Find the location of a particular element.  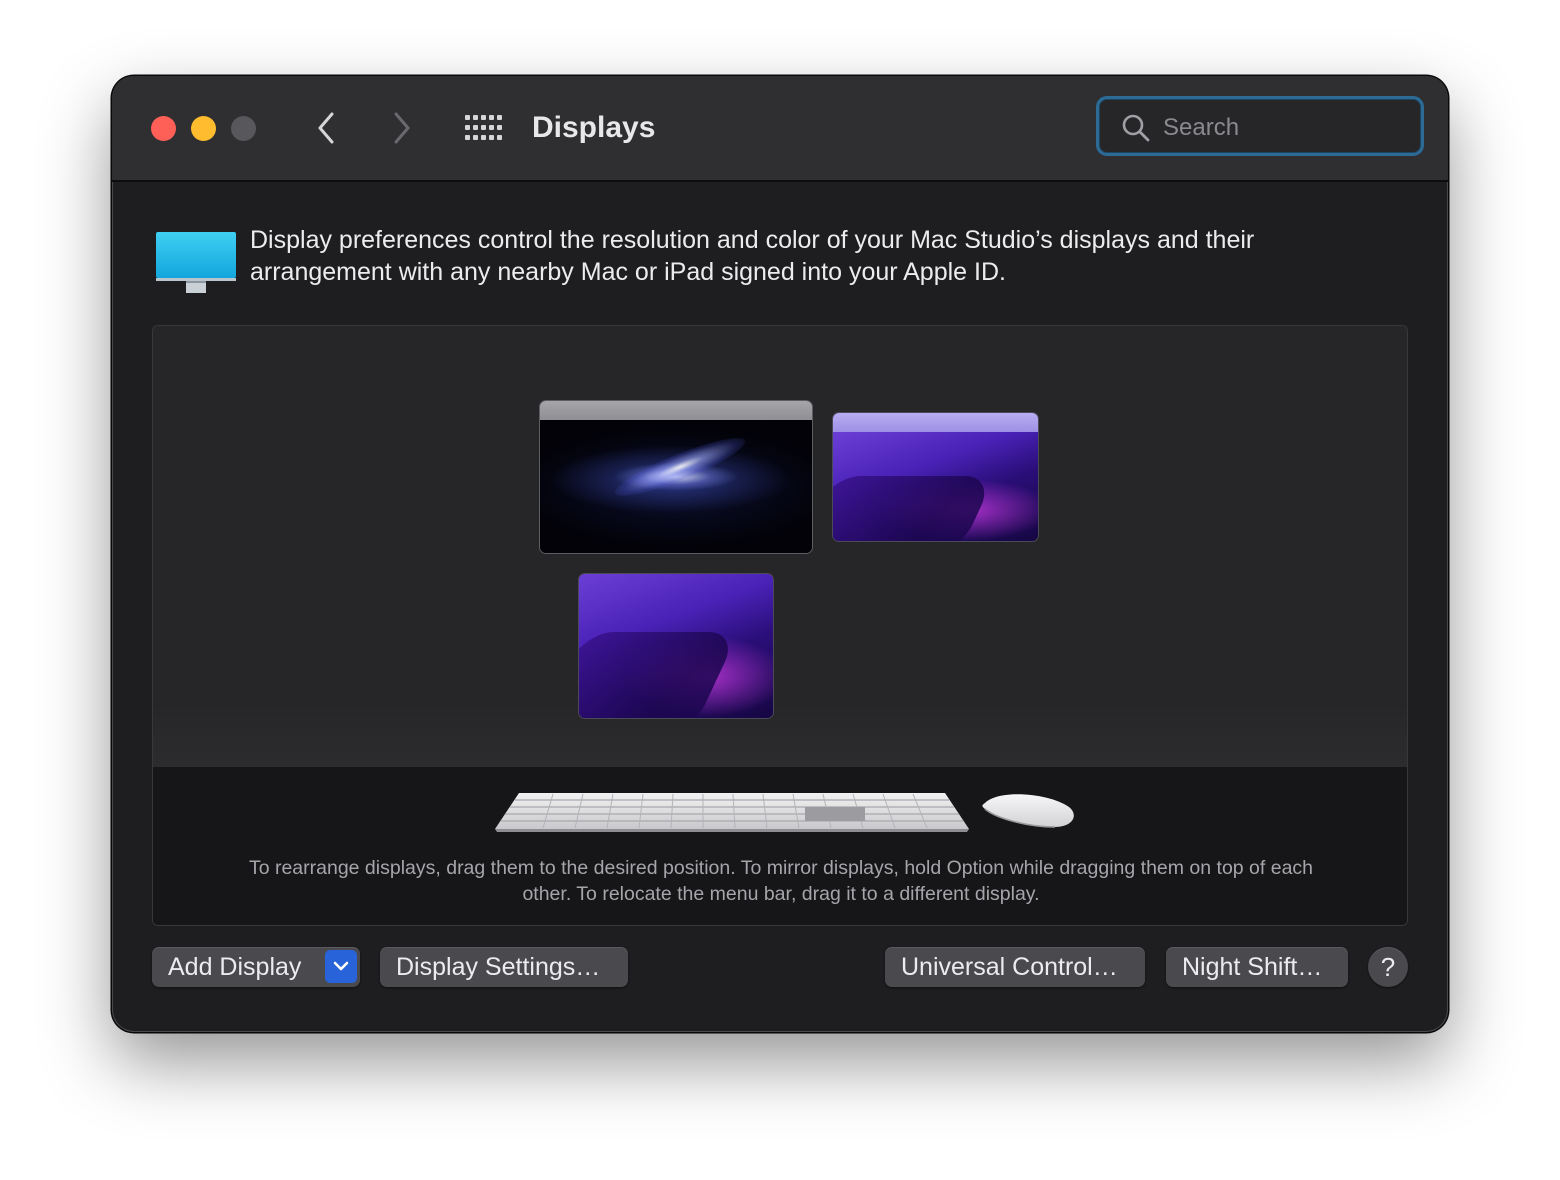

show-all-button is located at coordinates (483, 128).